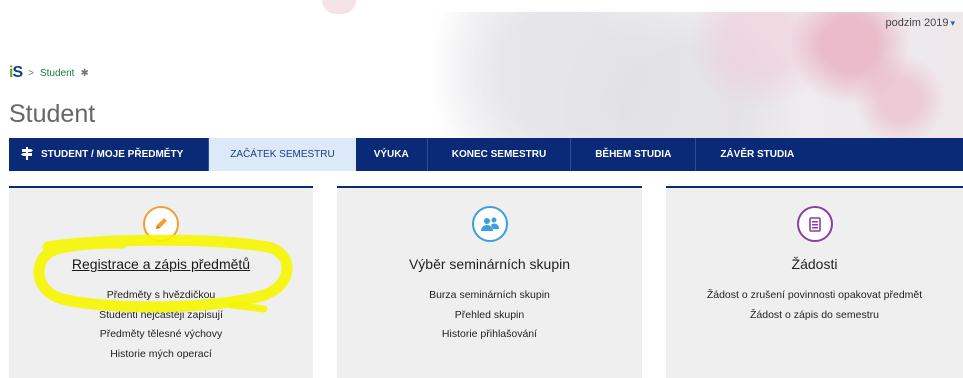  I want to click on card-title-link: Registrace a zápis předmětů, so click(161, 264).